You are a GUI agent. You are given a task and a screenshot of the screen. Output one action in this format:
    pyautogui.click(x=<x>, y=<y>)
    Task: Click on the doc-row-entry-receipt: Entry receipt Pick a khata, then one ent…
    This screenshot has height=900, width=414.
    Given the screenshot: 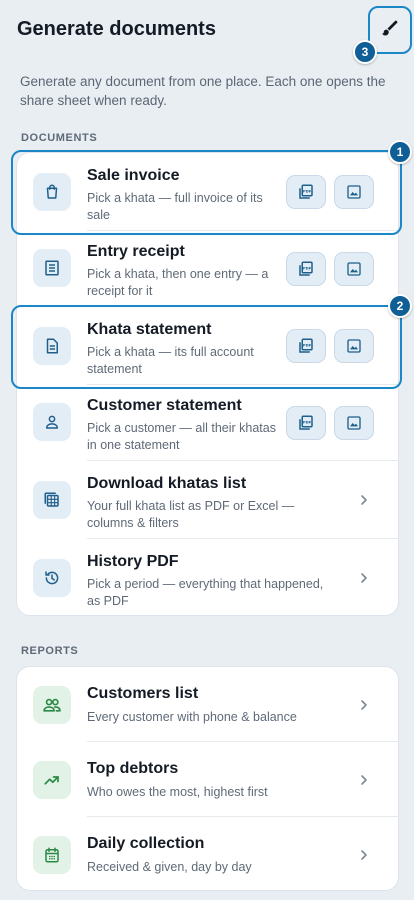 What is the action you would take?
    pyautogui.click(x=208, y=269)
    